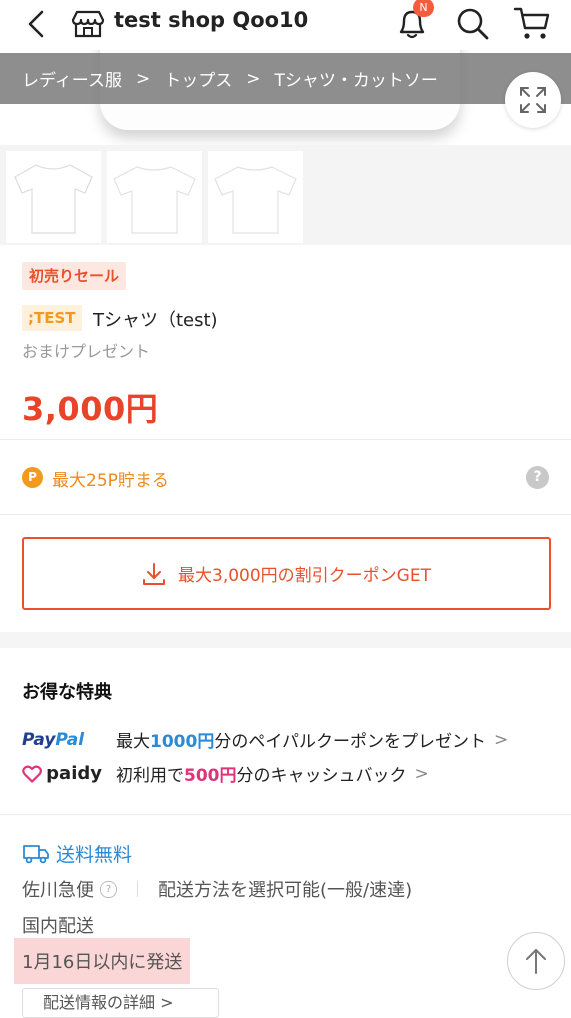 This screenshot has height=1018, width=571. I want to click on paidy-heart-icon, so click(32, 774).